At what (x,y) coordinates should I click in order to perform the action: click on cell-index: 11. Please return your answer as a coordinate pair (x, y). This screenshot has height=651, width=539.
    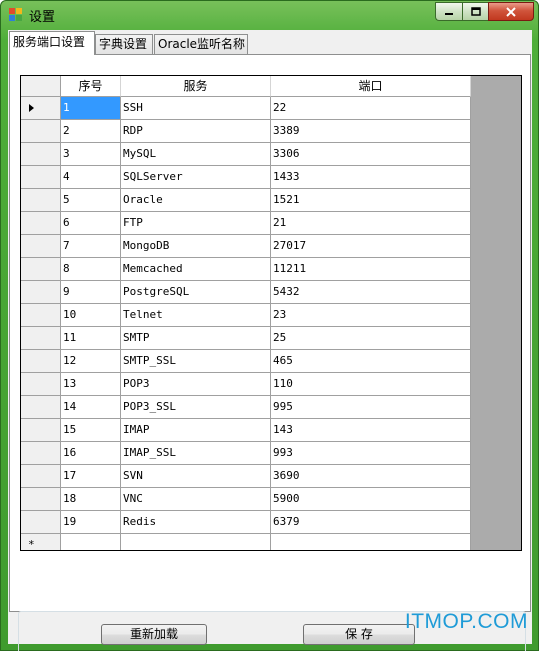
    Looking at the image, I should click on (91, 338).